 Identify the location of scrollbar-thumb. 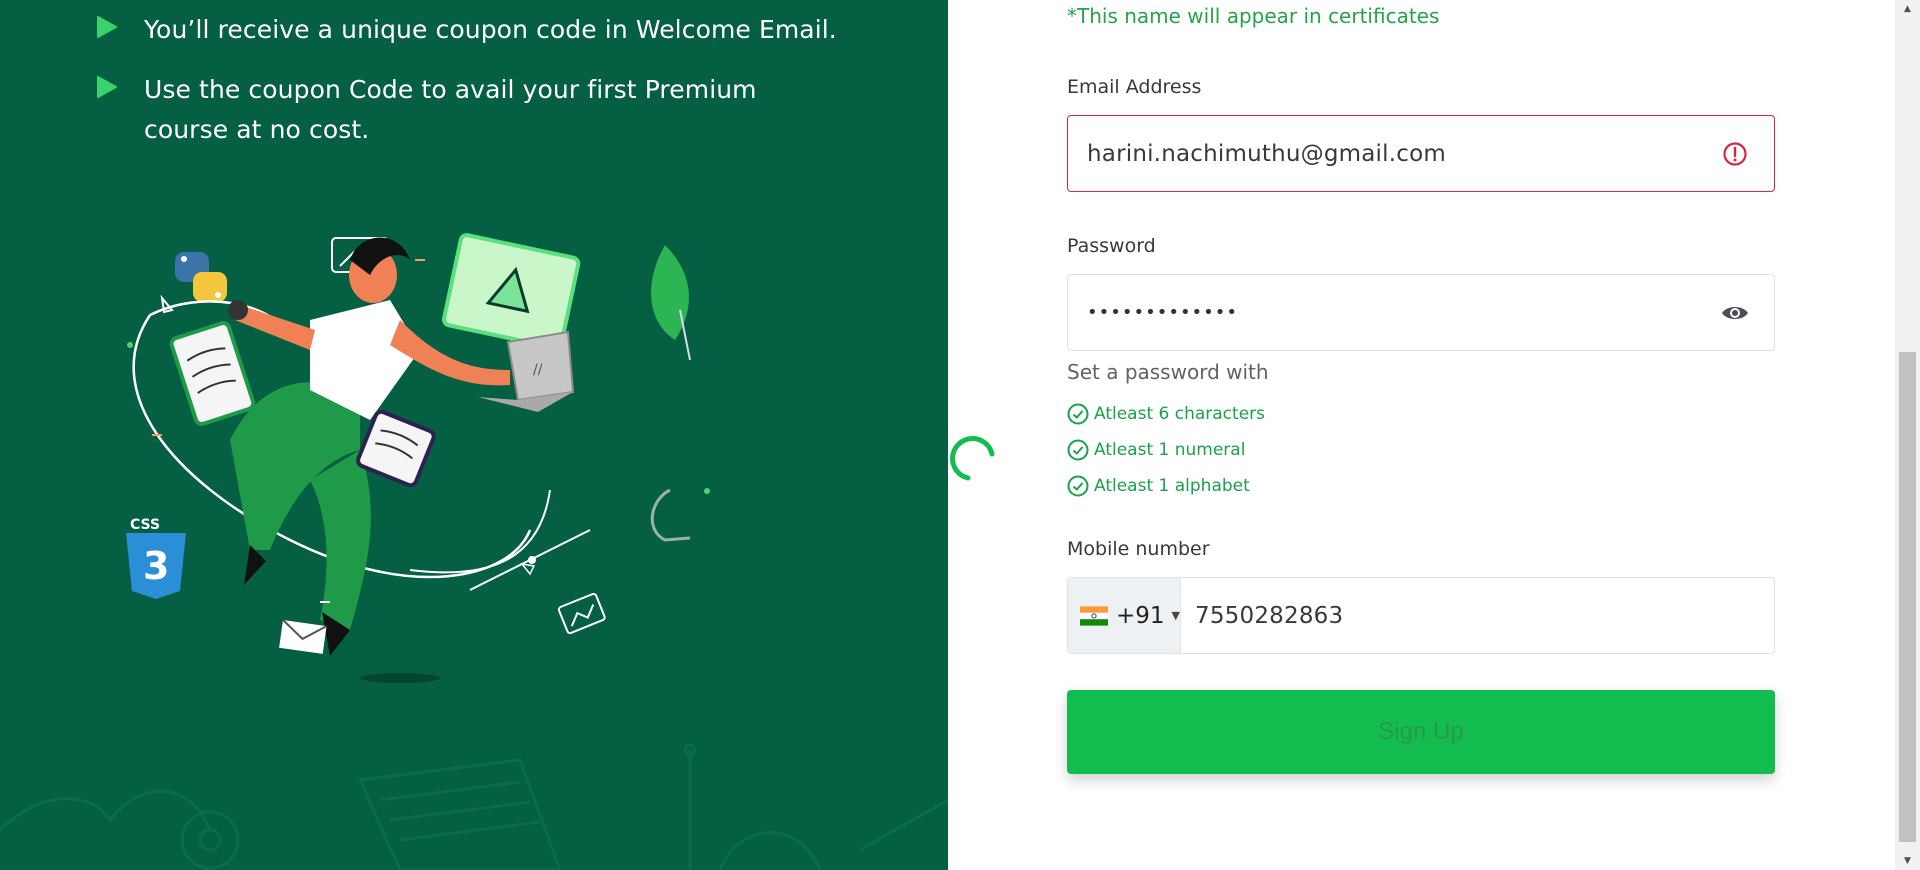
(1907, 597).